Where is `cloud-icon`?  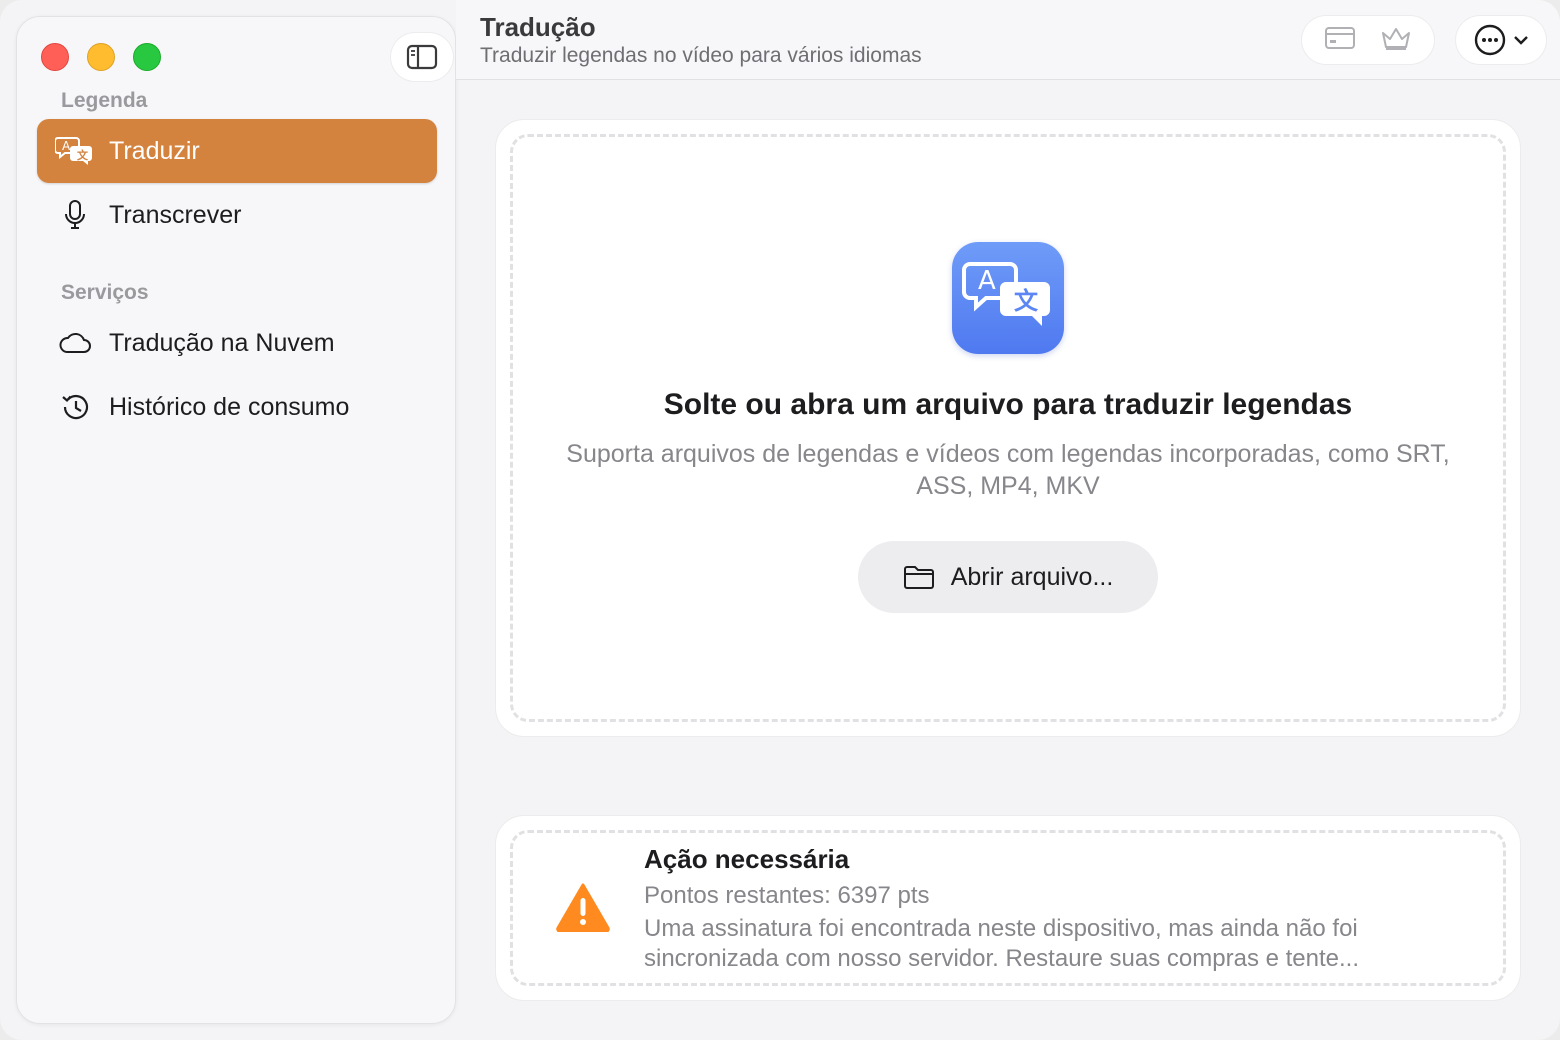 cloud-icon is located at coordinates (75, 343).